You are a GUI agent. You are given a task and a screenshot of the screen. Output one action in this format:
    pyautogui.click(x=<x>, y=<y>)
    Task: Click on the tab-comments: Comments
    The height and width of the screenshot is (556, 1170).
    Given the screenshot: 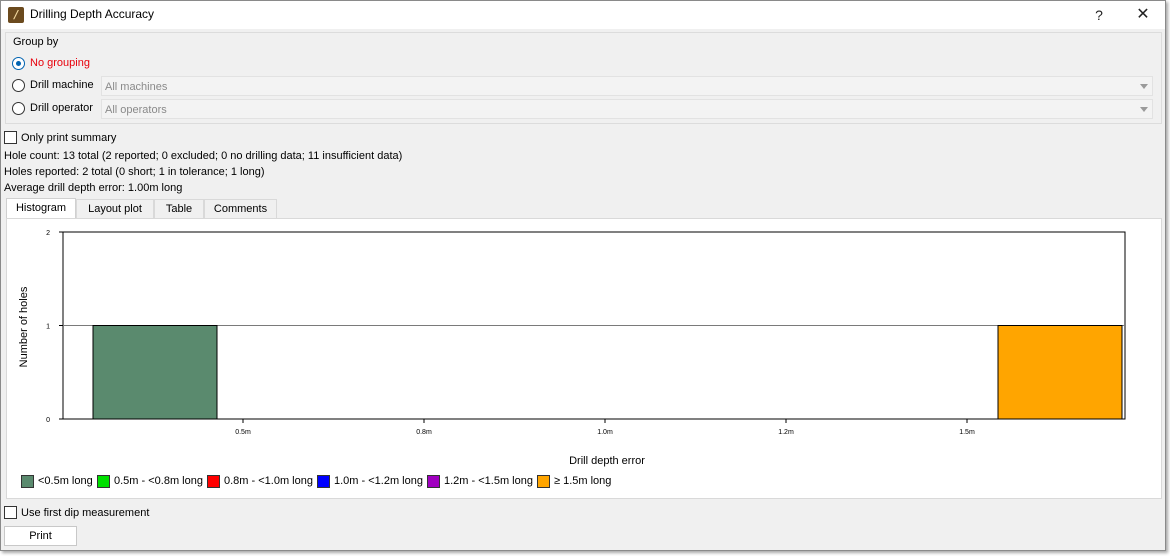 What is the action you would take?
    pyautogui.click(x=240, y=209)
    